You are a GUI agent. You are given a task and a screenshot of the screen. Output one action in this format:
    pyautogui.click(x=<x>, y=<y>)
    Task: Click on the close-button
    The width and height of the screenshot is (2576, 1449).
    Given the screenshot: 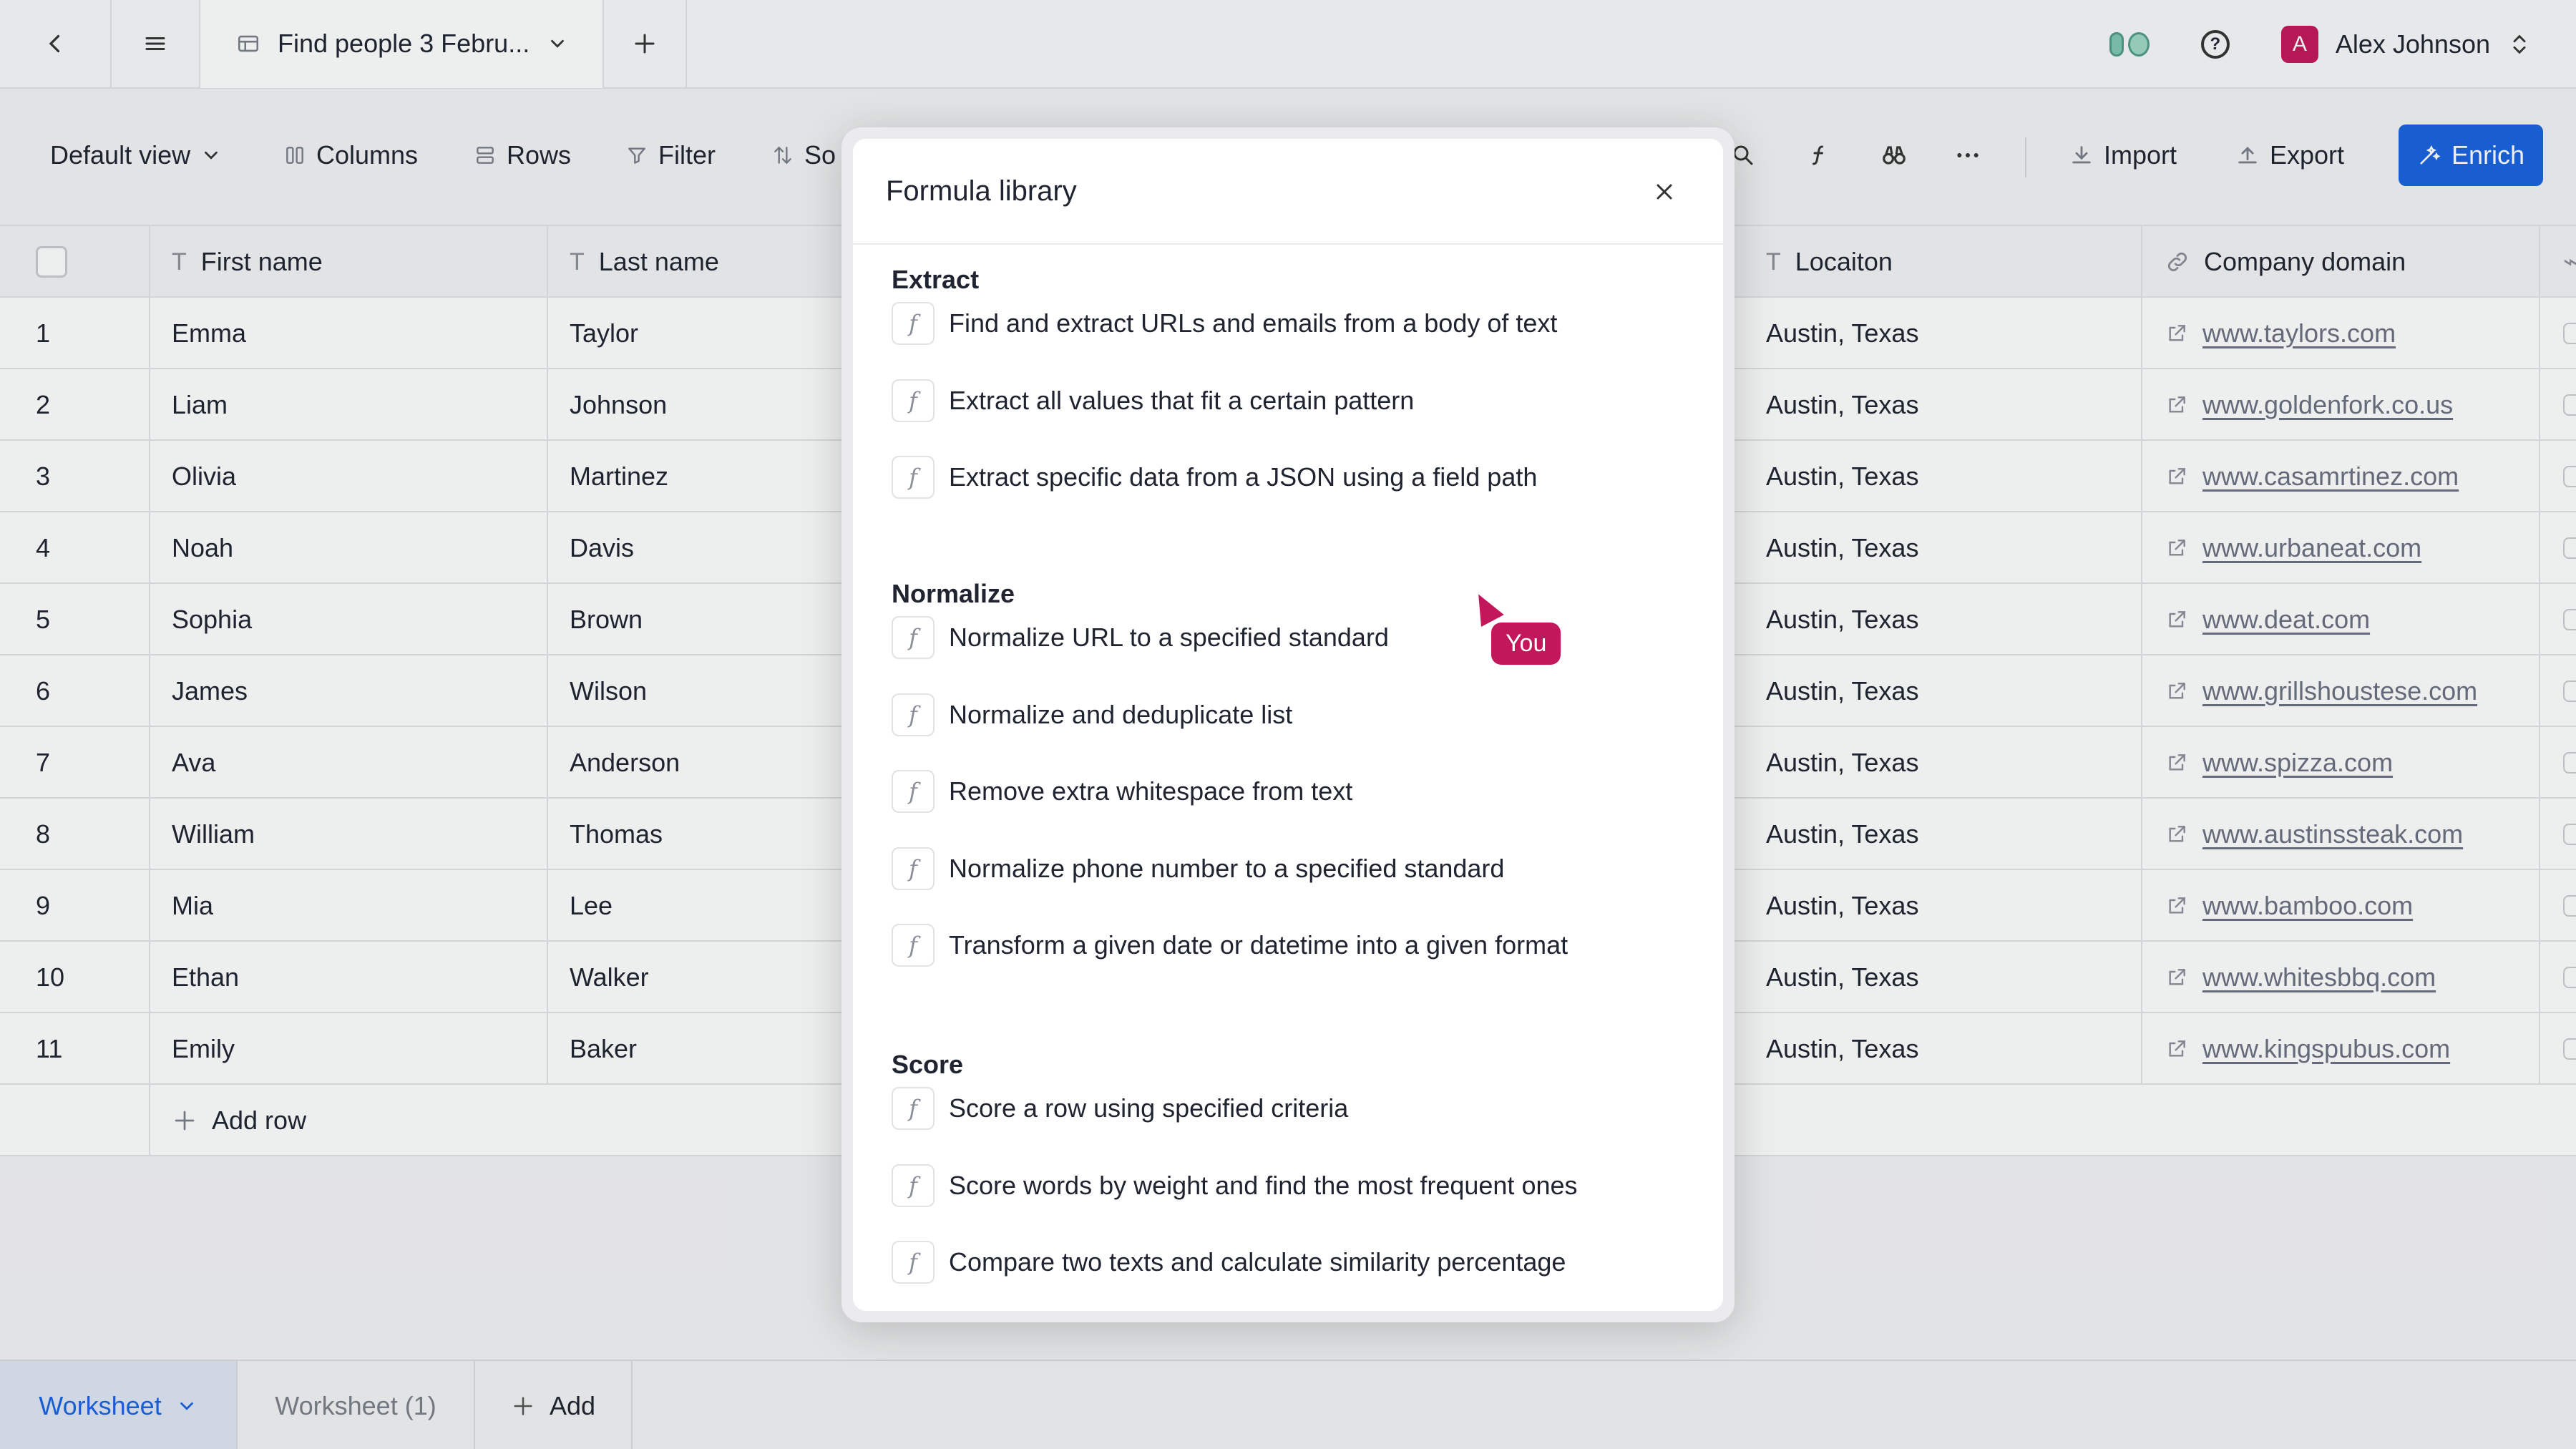 What is the action you would take?
    pyautogui.click(x=1664, y=192)
    